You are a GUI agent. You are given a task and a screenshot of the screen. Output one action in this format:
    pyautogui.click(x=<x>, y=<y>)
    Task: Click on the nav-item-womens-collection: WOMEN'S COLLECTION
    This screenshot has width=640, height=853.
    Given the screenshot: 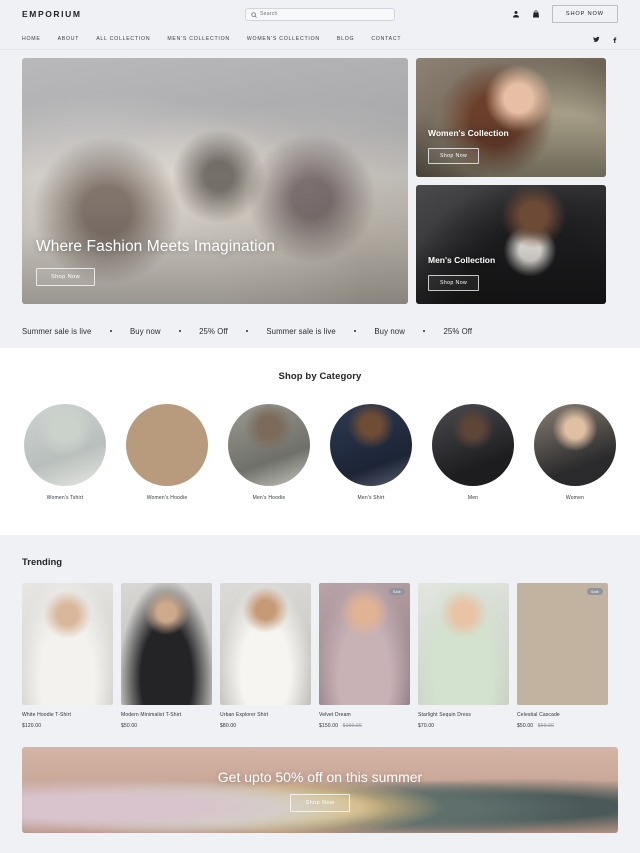 What is the action you would take?
    pyautogui.click(x=283, y=39)
    